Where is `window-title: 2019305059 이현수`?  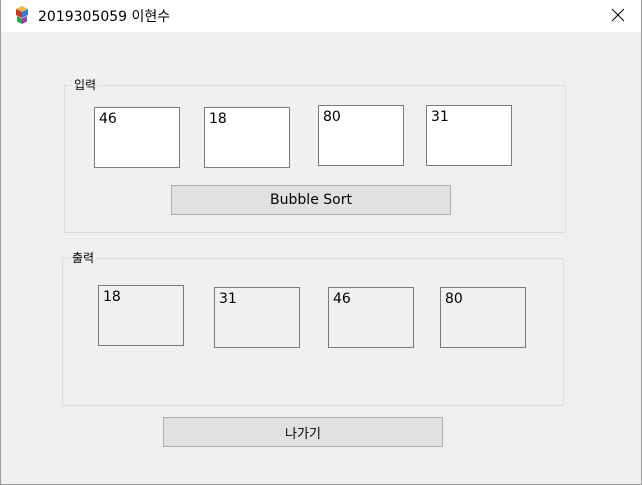
window-title: 2019305059 이현수 is located at coordinates (104, 17).